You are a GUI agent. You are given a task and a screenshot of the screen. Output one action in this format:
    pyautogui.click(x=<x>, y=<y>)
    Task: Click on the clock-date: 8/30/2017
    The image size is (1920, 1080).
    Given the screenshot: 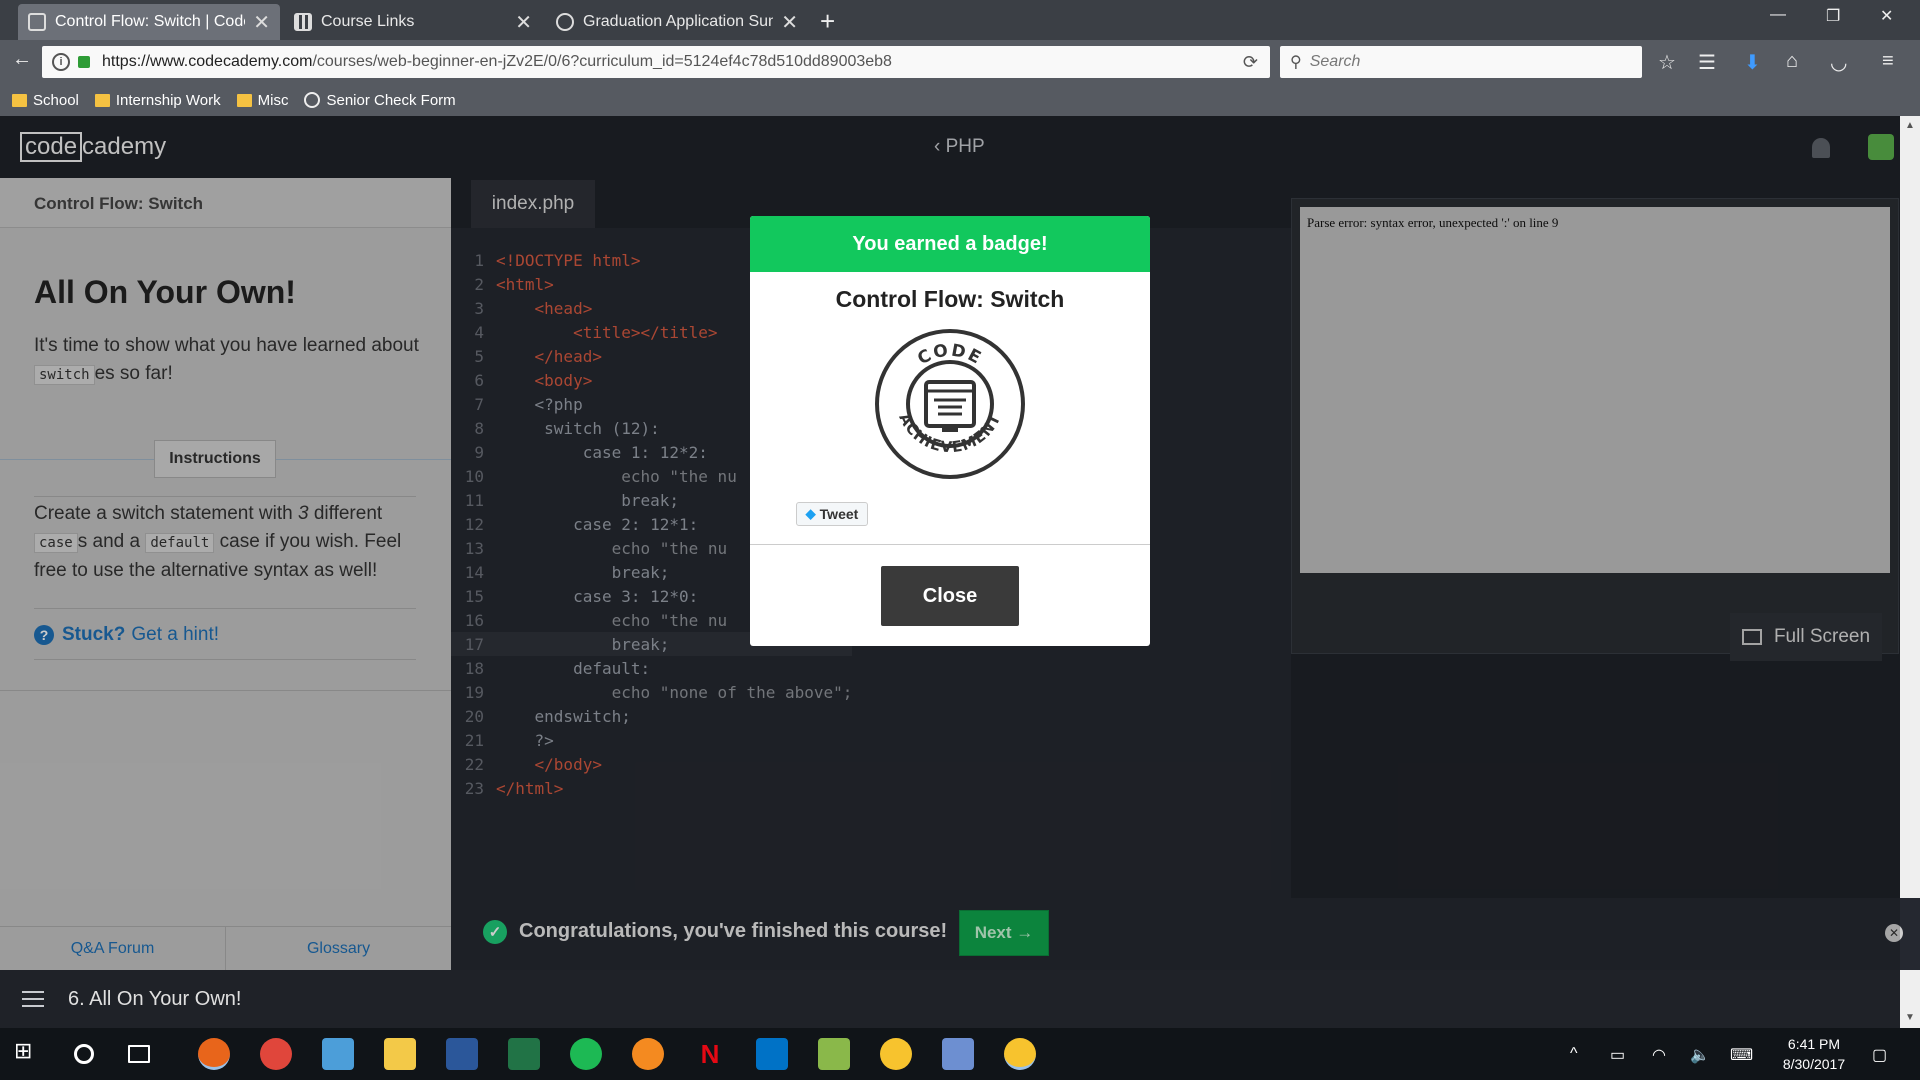 What is the action you would take?
    pyautogui.click(x=1814, y=1064)
    